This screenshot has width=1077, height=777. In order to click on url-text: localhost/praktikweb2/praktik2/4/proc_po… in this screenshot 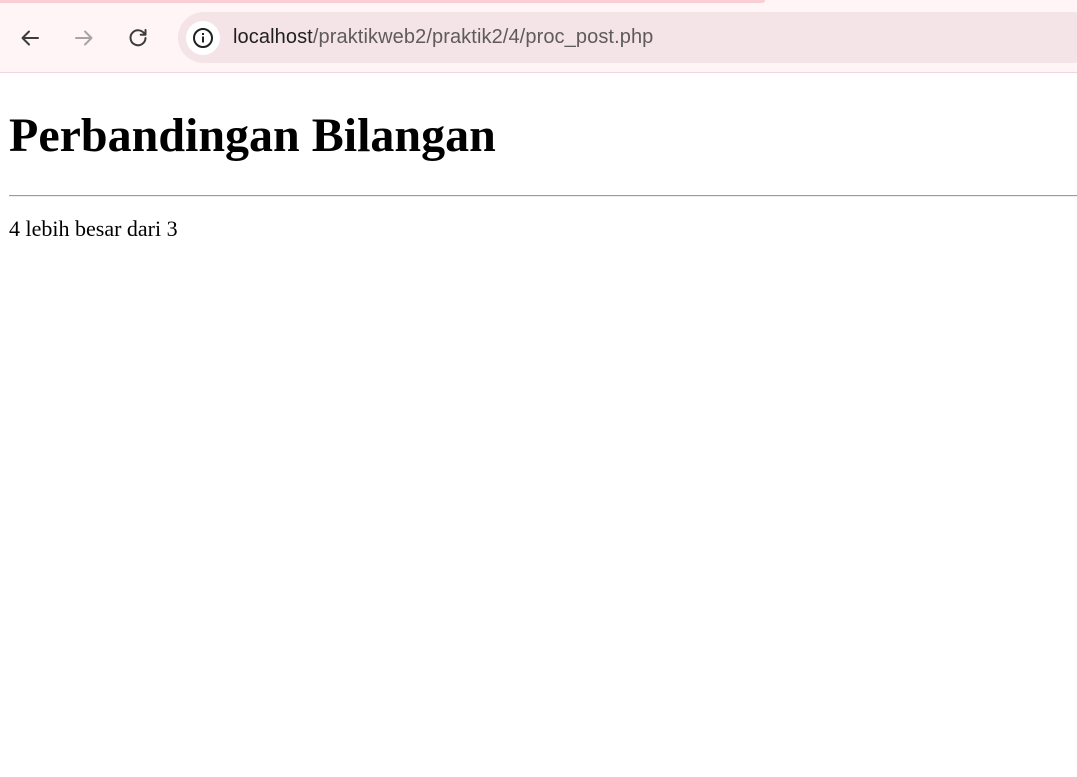, I will do `click(443, 37)`.